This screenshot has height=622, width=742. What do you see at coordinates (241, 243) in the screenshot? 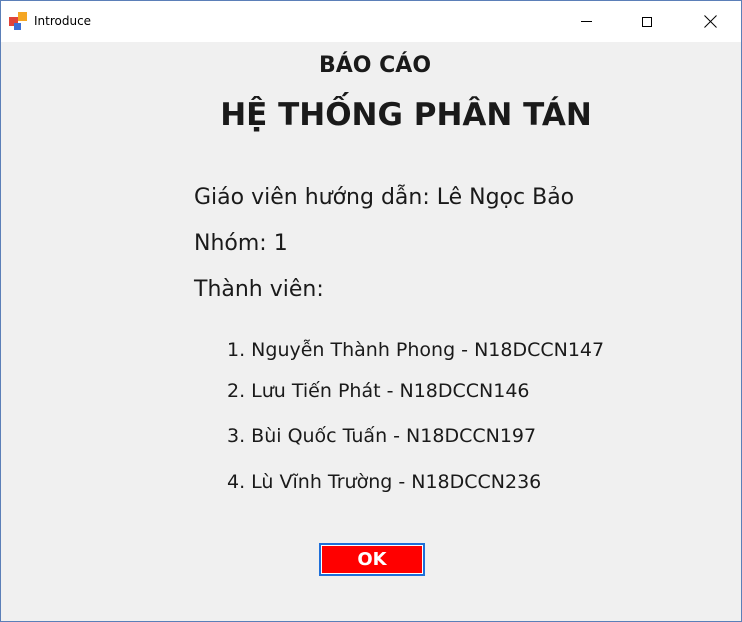
I see `group-label: Nhóm: 1` at bounding box center [241, 243].